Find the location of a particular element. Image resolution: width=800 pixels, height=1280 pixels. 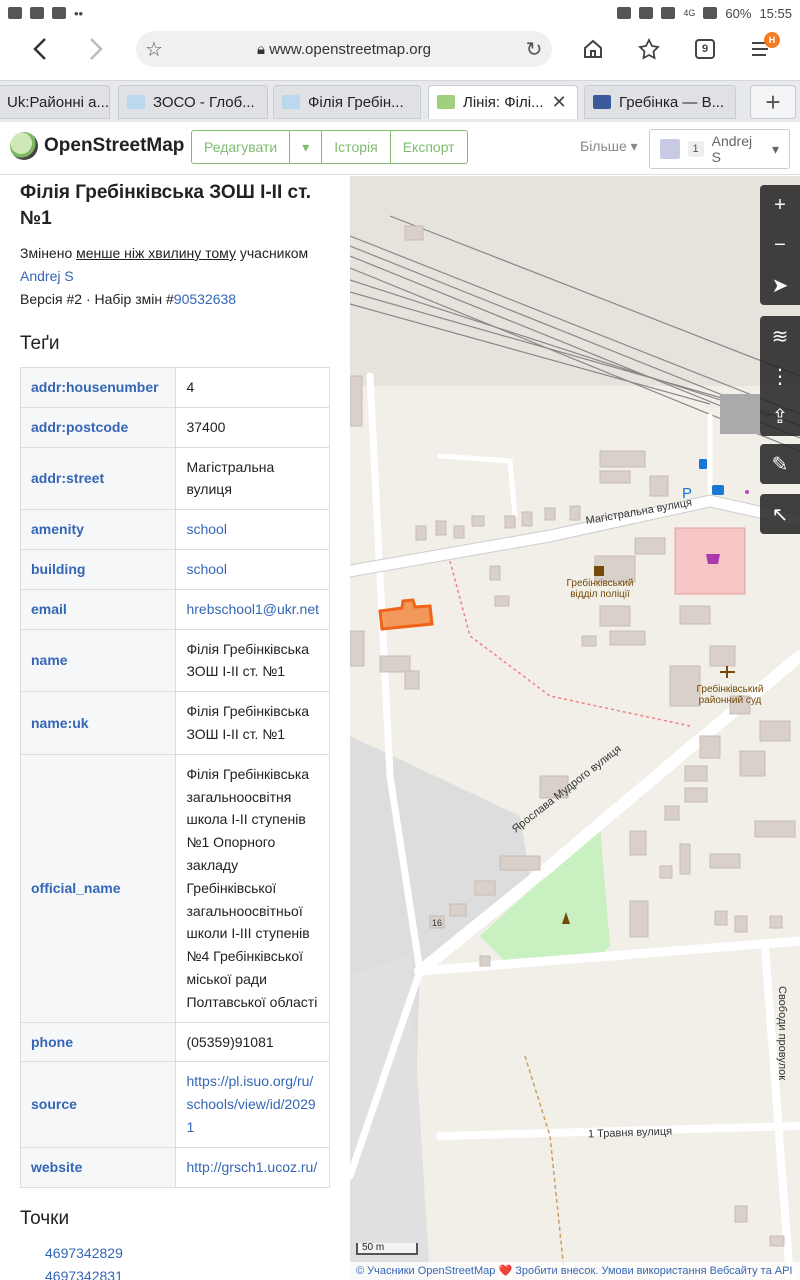

nodes-list: 4697342829 4697342831 is located at coordinates (175, 1261).